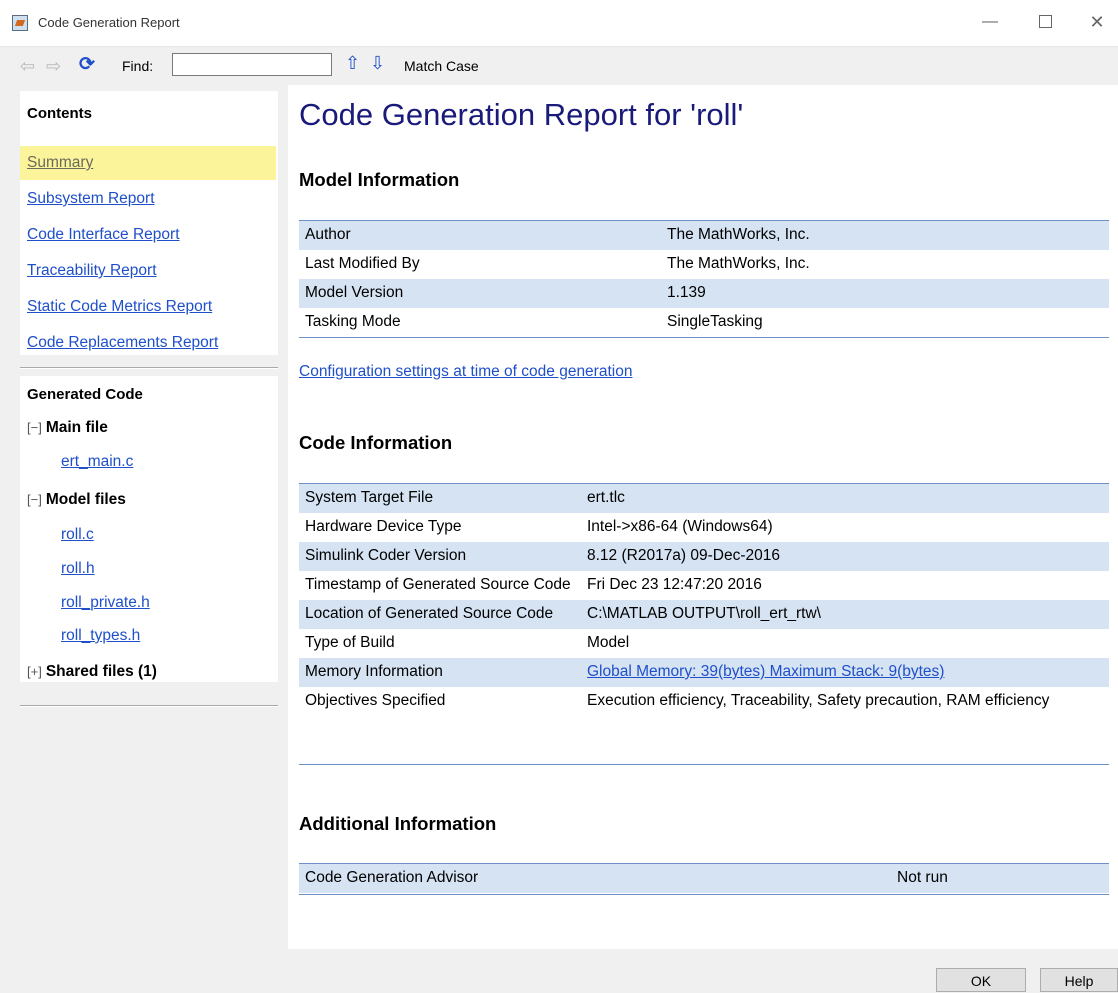  Describe the element at coordinates (87, 64) in the screenshot. I see `refresh-icon: ⟳` at that location.